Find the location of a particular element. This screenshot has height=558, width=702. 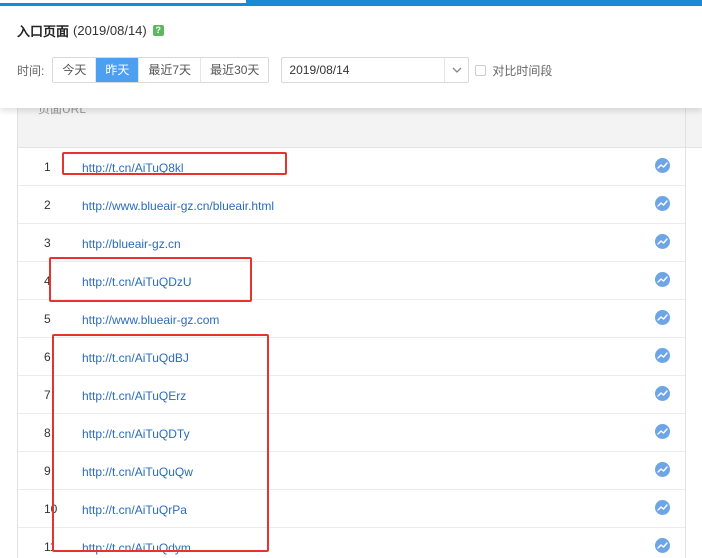

row-url-link: http://blueair-gz.cn is located at coordinates (131, 244).